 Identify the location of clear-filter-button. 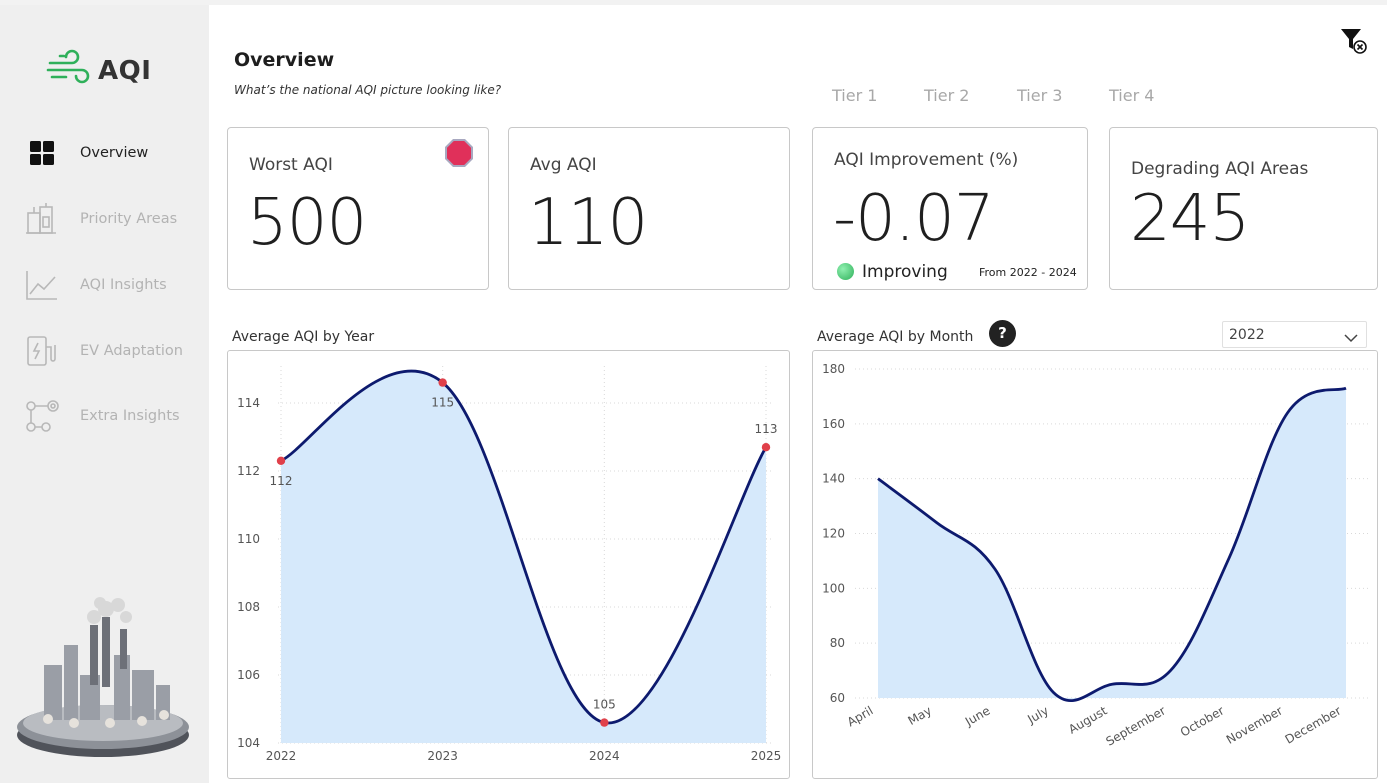
(1355, 42).